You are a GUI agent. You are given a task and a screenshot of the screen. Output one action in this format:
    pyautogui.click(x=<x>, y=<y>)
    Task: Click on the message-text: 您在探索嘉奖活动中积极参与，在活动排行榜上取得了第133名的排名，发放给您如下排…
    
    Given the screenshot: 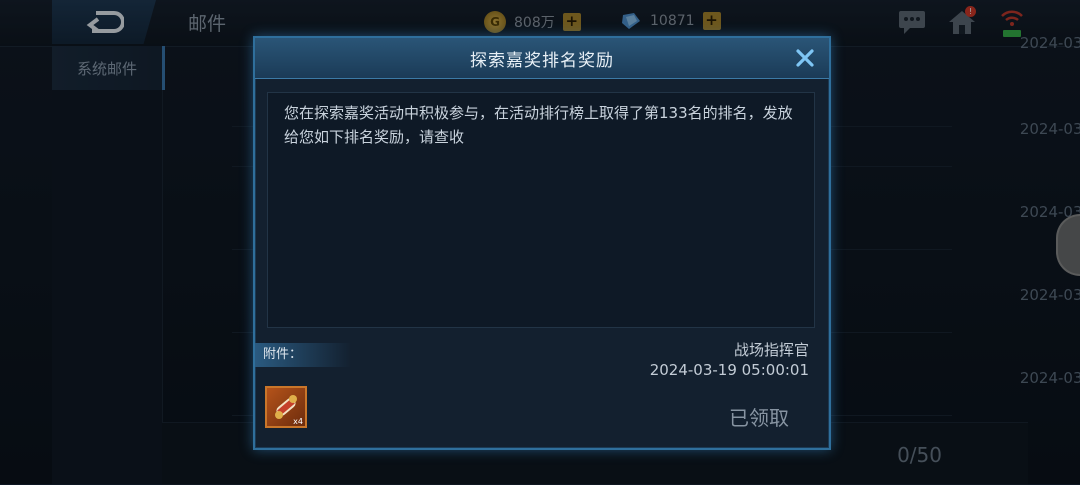 What is the action you would take?
    pyautogui.click(x=538, y=125)
    